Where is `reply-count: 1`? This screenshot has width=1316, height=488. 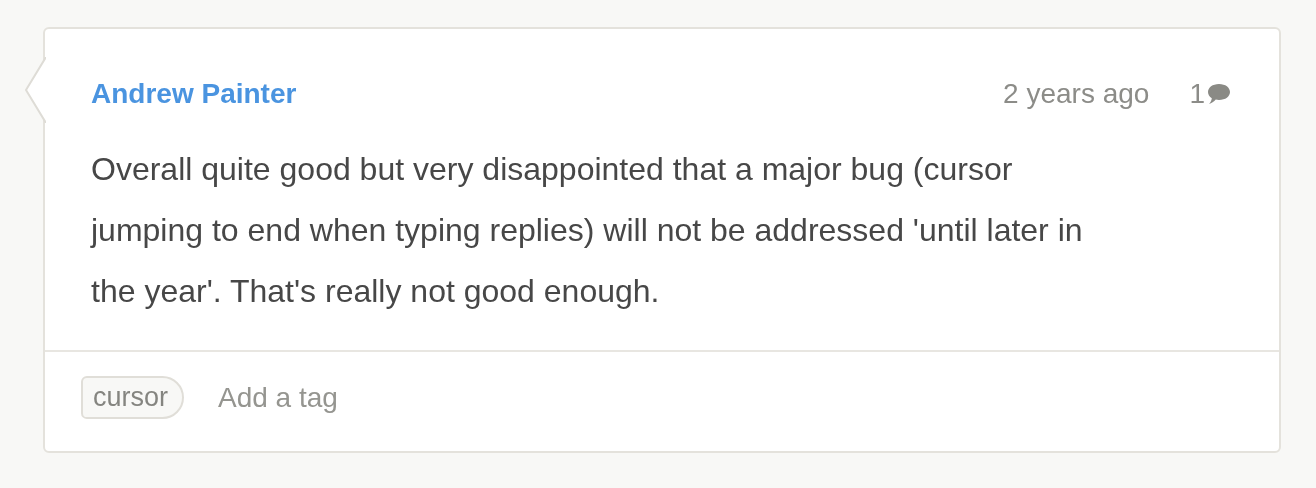 reply-count: 1 is located at coordinates (1197, 94).